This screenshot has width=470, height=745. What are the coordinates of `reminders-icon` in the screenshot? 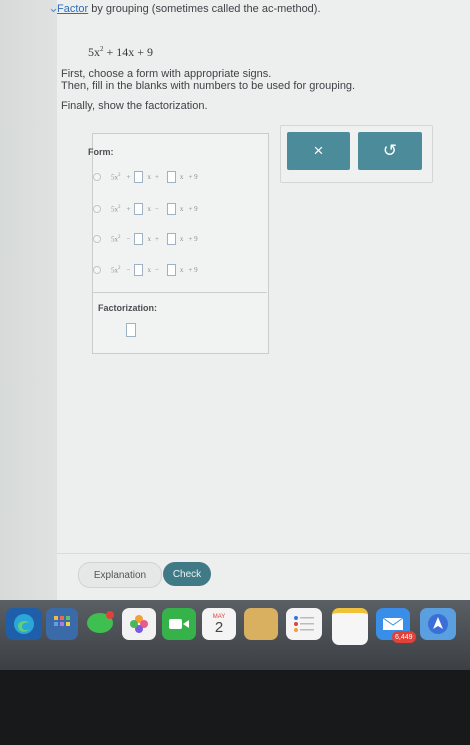 It's located at (304, 624).